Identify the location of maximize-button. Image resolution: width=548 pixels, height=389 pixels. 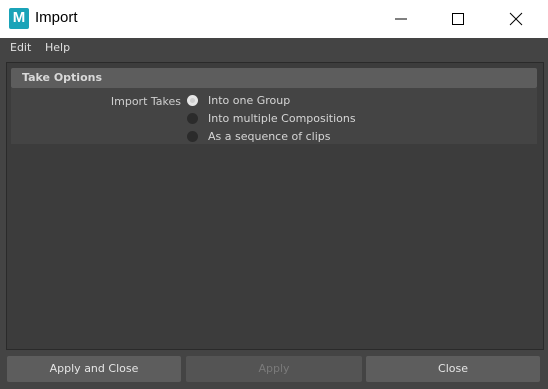
(458, 19).